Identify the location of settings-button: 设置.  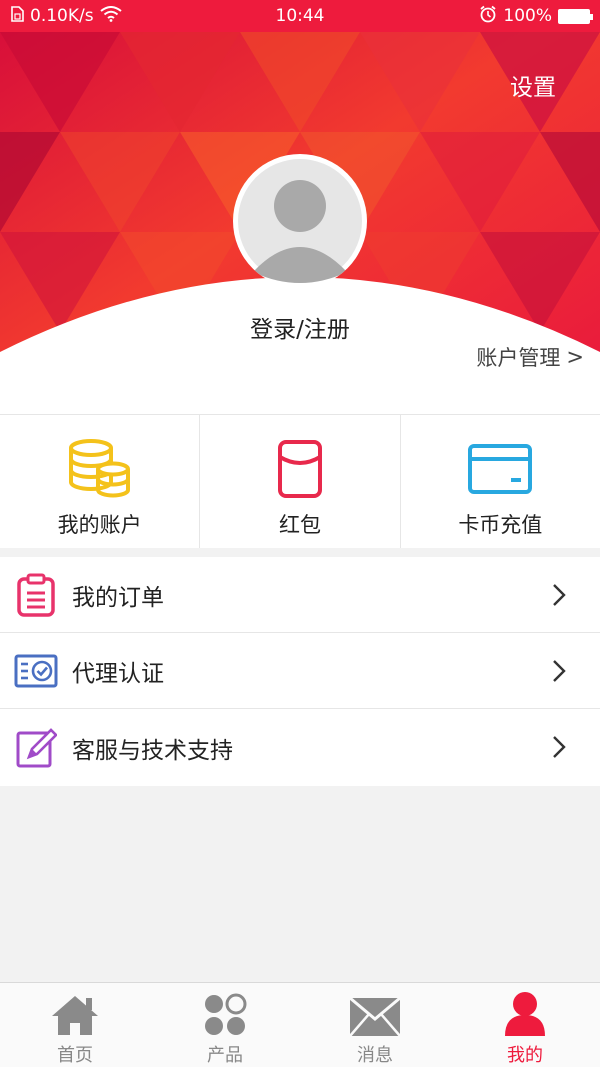
(533, 85).